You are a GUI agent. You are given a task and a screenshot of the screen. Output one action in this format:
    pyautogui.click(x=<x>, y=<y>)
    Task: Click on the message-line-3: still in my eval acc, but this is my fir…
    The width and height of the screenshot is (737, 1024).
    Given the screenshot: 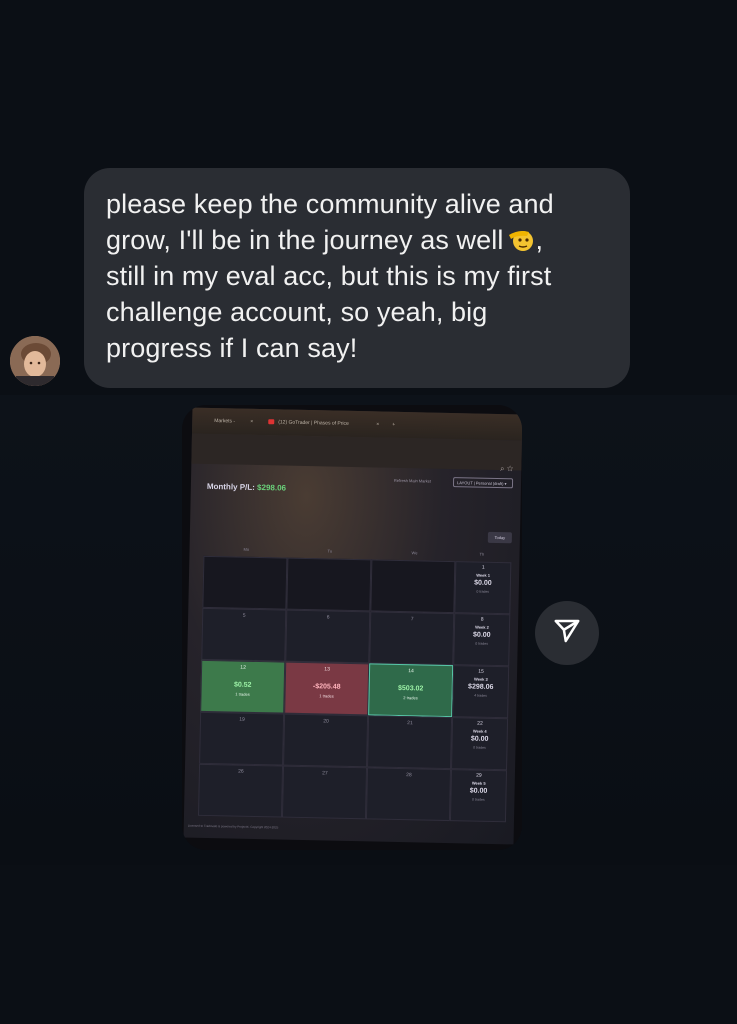 What is the action you would take?
    pyautogui.click(x=329, y=276)
    